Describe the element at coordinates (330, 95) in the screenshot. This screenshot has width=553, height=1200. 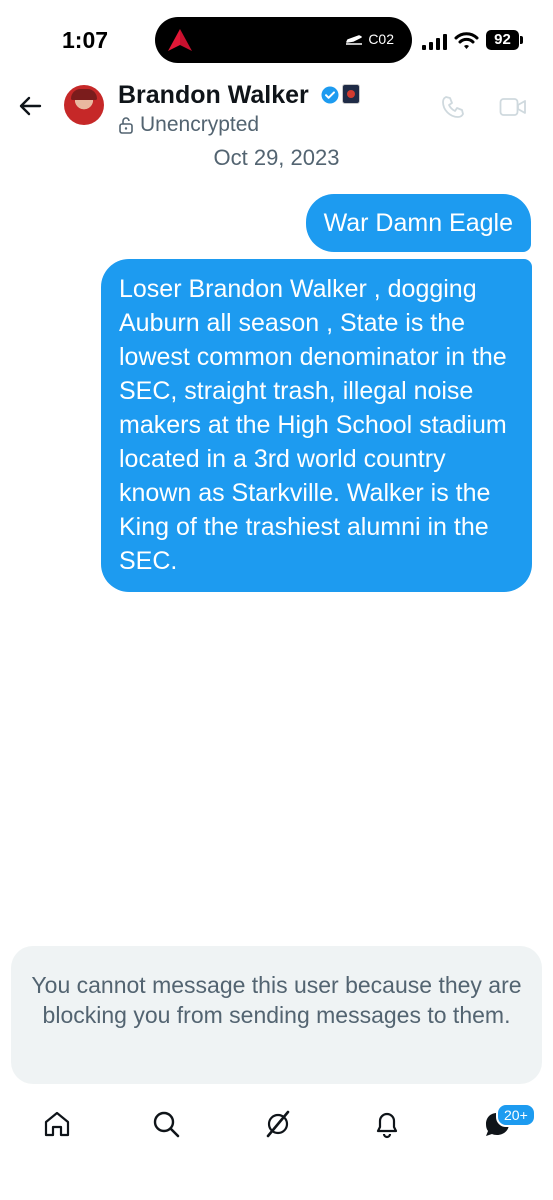
I see `verified-icon` at that location.